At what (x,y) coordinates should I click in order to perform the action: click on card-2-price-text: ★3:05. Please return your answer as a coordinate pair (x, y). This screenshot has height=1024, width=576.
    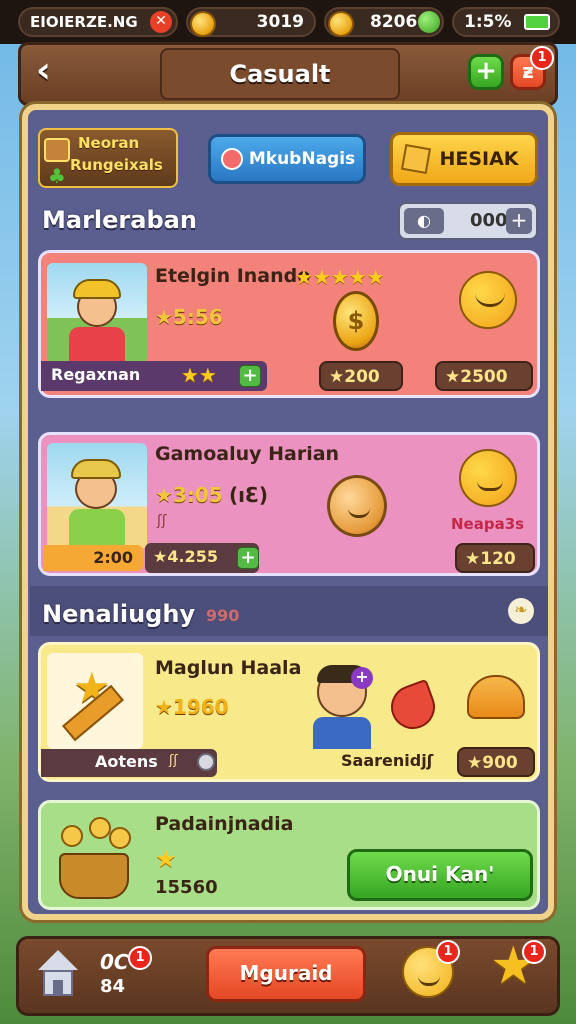
    Looking at the image, I should click on (189, 495).